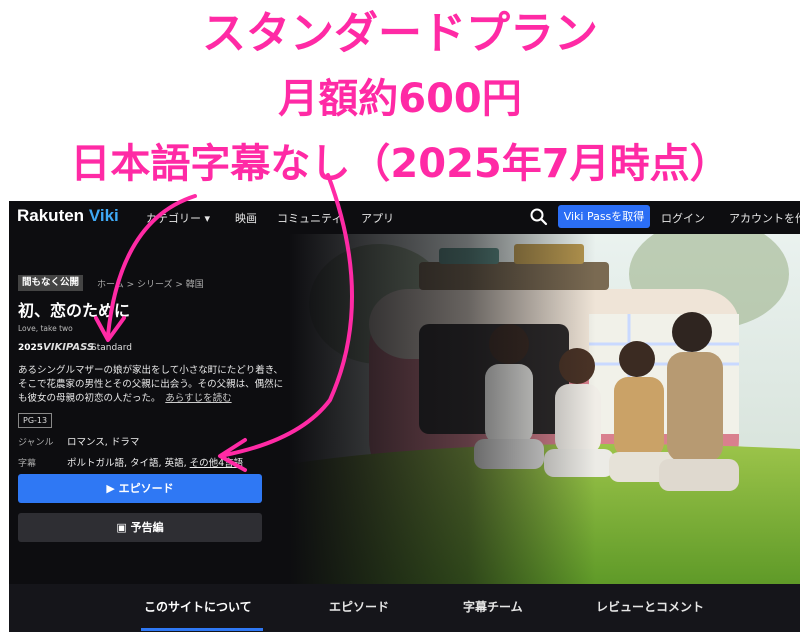  What do you see at coordinates (650, 606) in the screenshot?
I see `tab-reviews: レビューとコメント` at bounding box center [650, 606].